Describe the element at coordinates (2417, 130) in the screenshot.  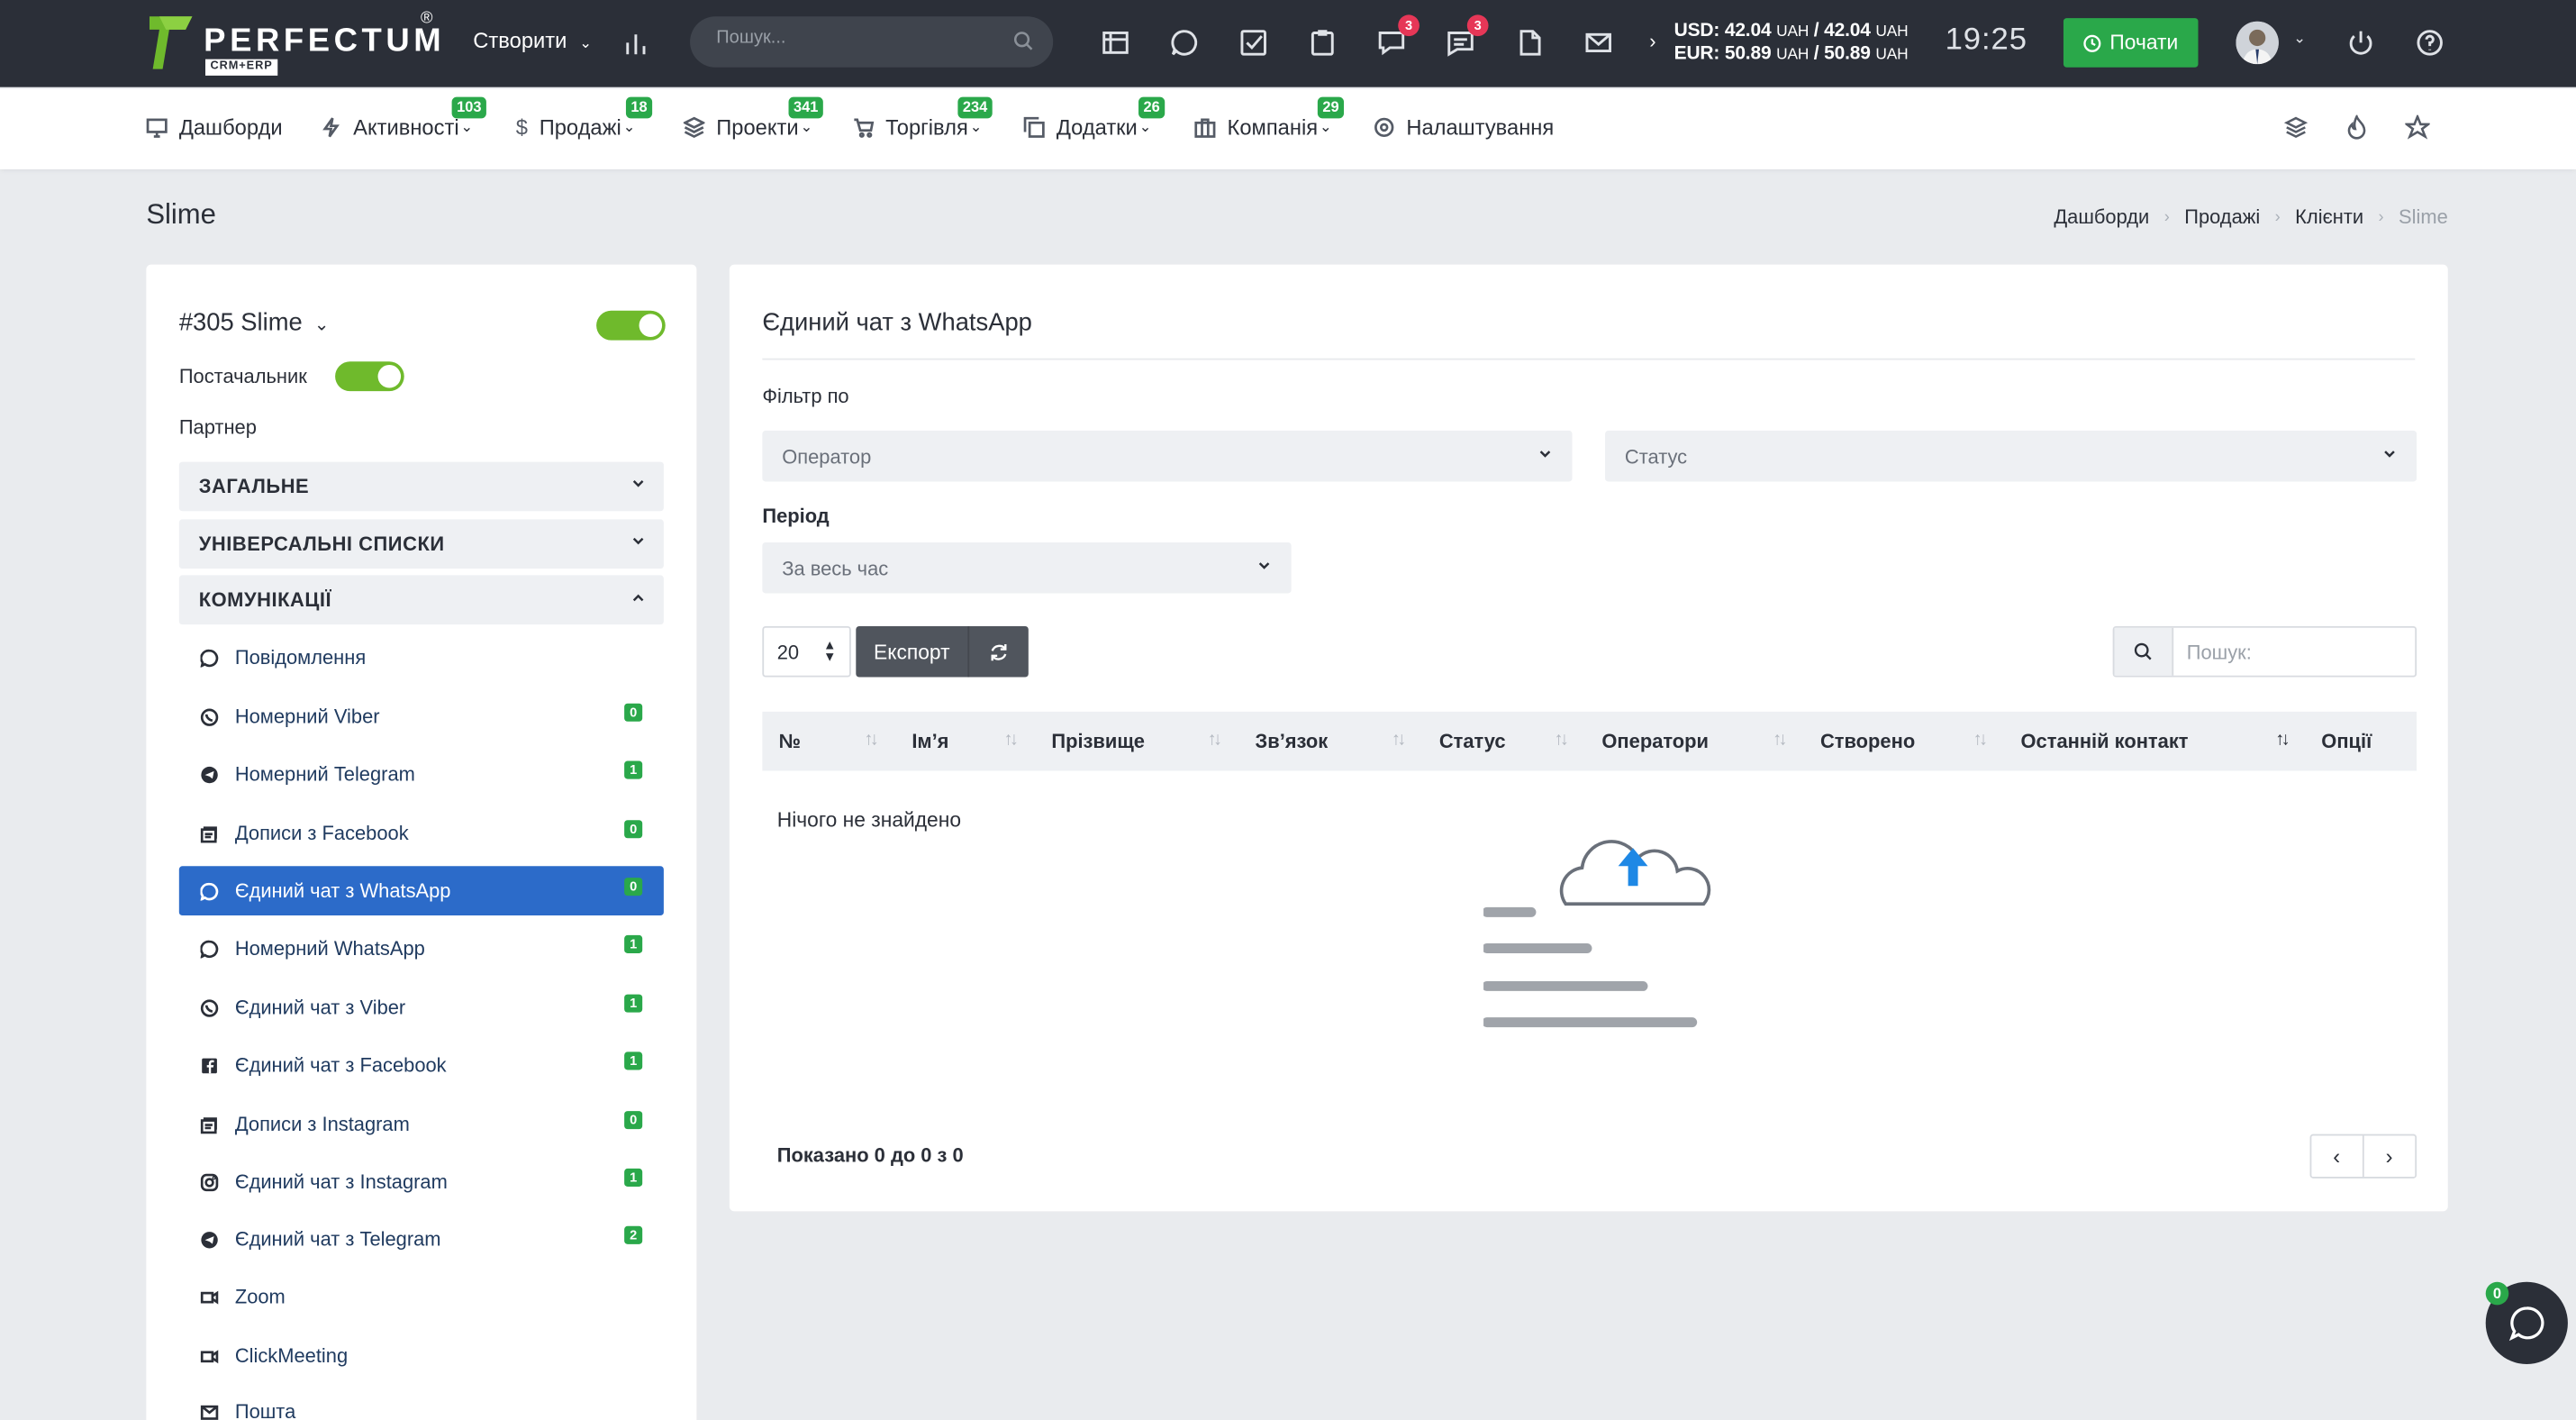
I see `star-icon` at that location.